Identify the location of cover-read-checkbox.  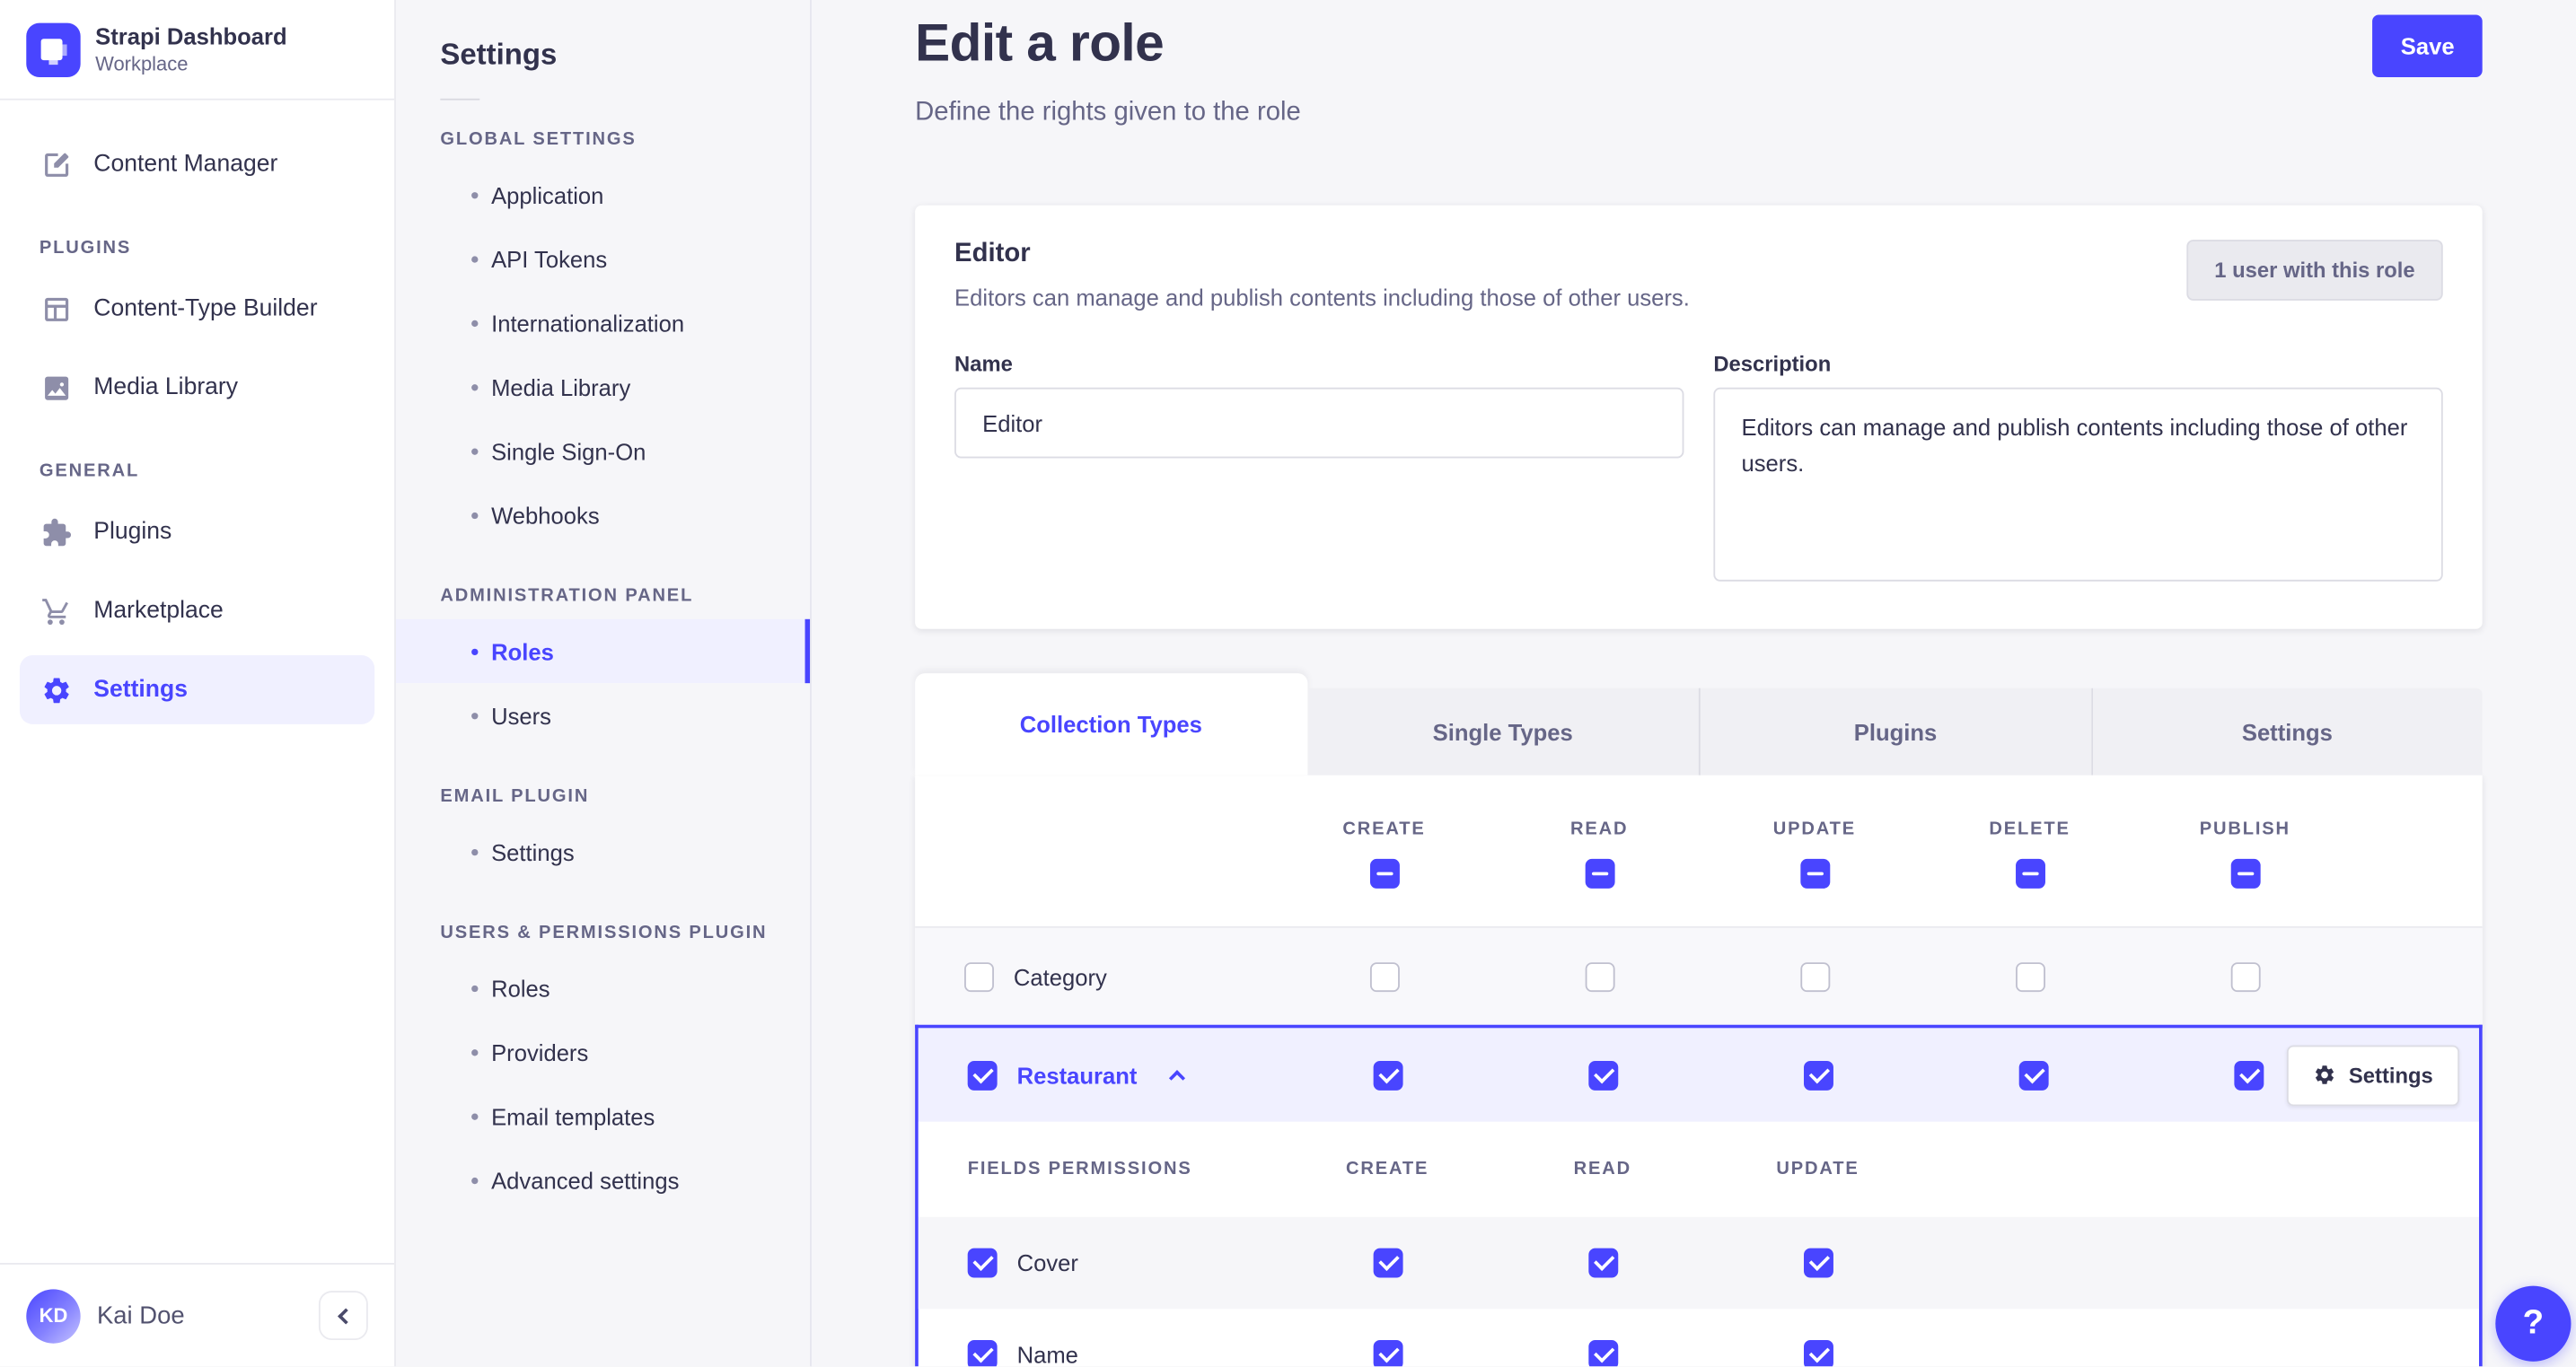
(1602, 1263).